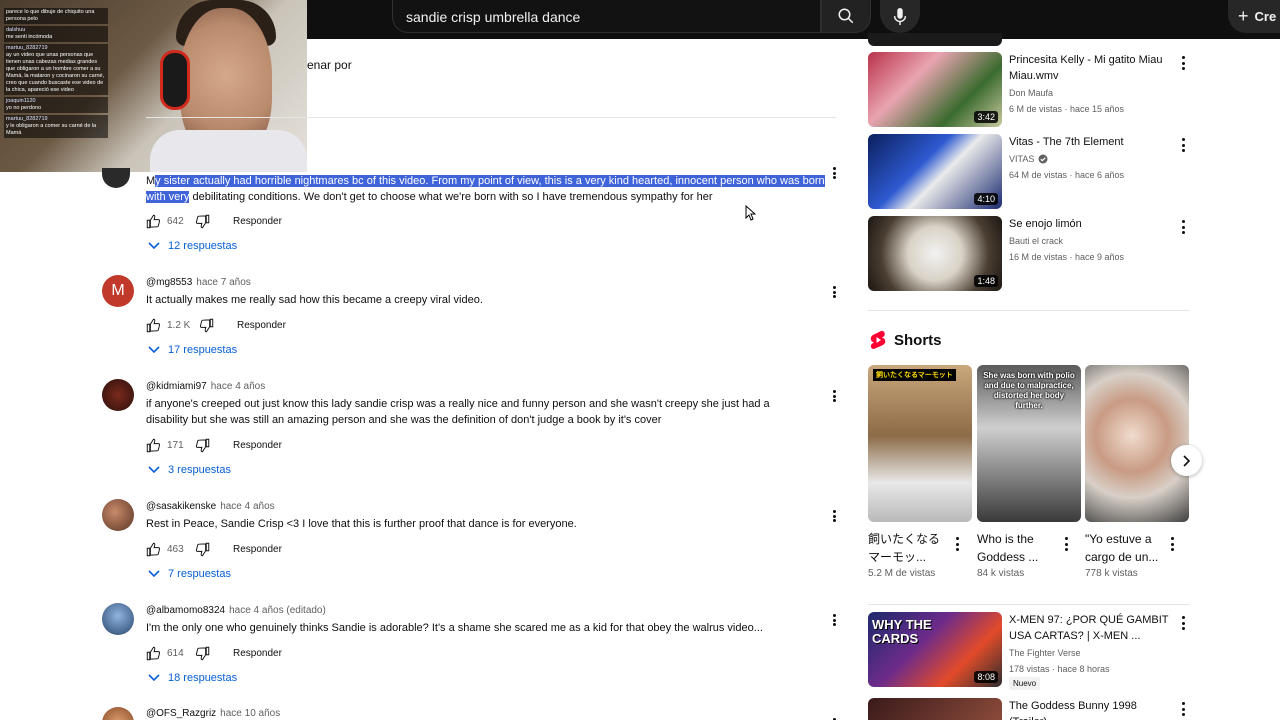  Describe the element at coordinates (935, 649) in the screenshot. I see `video-thumbnail: WHY THE CARDS 8:08` at that location.